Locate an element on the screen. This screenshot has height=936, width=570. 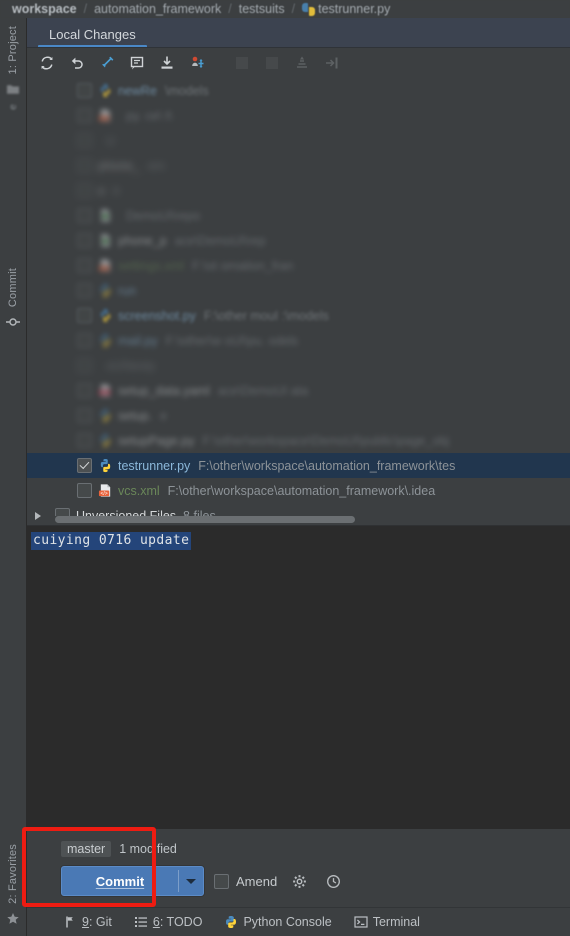
status-item-terminal: Terminal is located at coordinates (387, 922).